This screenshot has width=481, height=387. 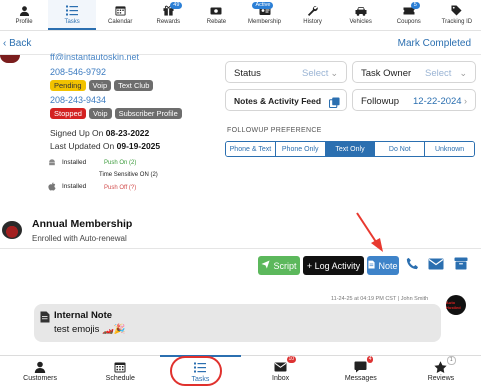 I want to click on phone-icon, so click(x=412, y=266).